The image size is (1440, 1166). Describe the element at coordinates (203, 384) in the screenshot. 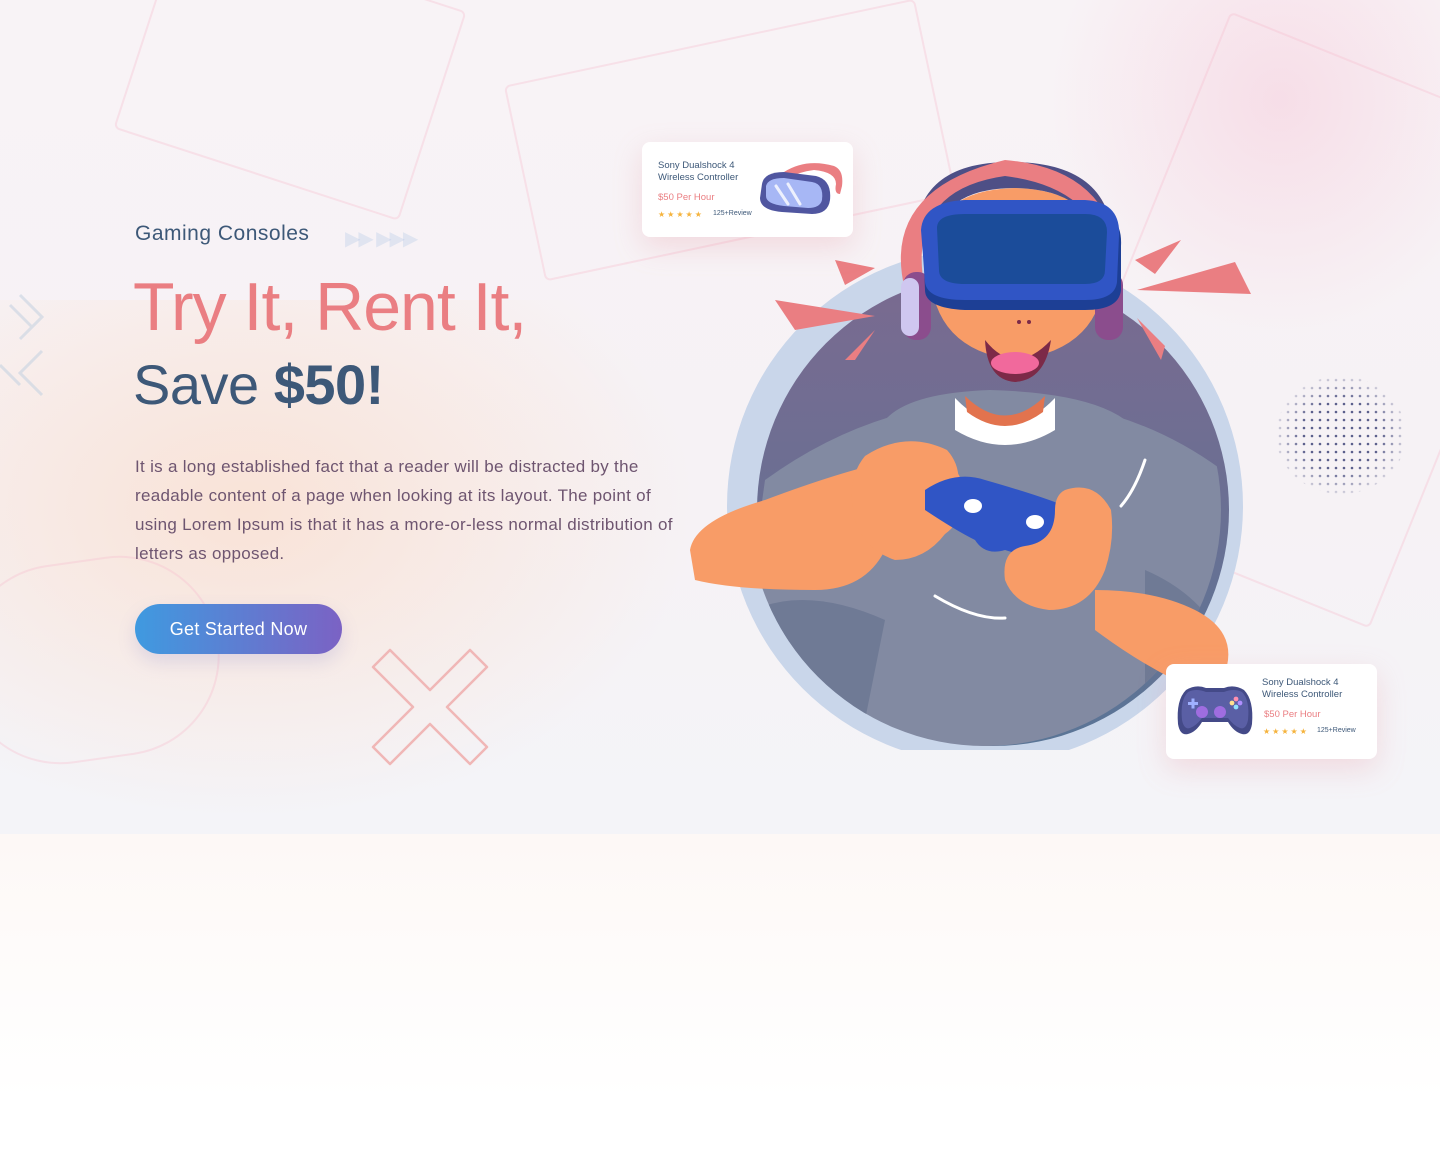

I see `title-prefix: Save` at that location.